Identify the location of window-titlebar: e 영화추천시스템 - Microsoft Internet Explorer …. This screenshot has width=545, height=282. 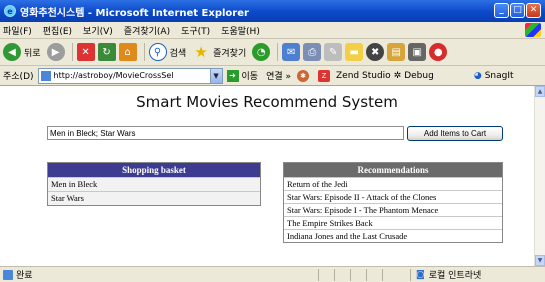
(272, 11).